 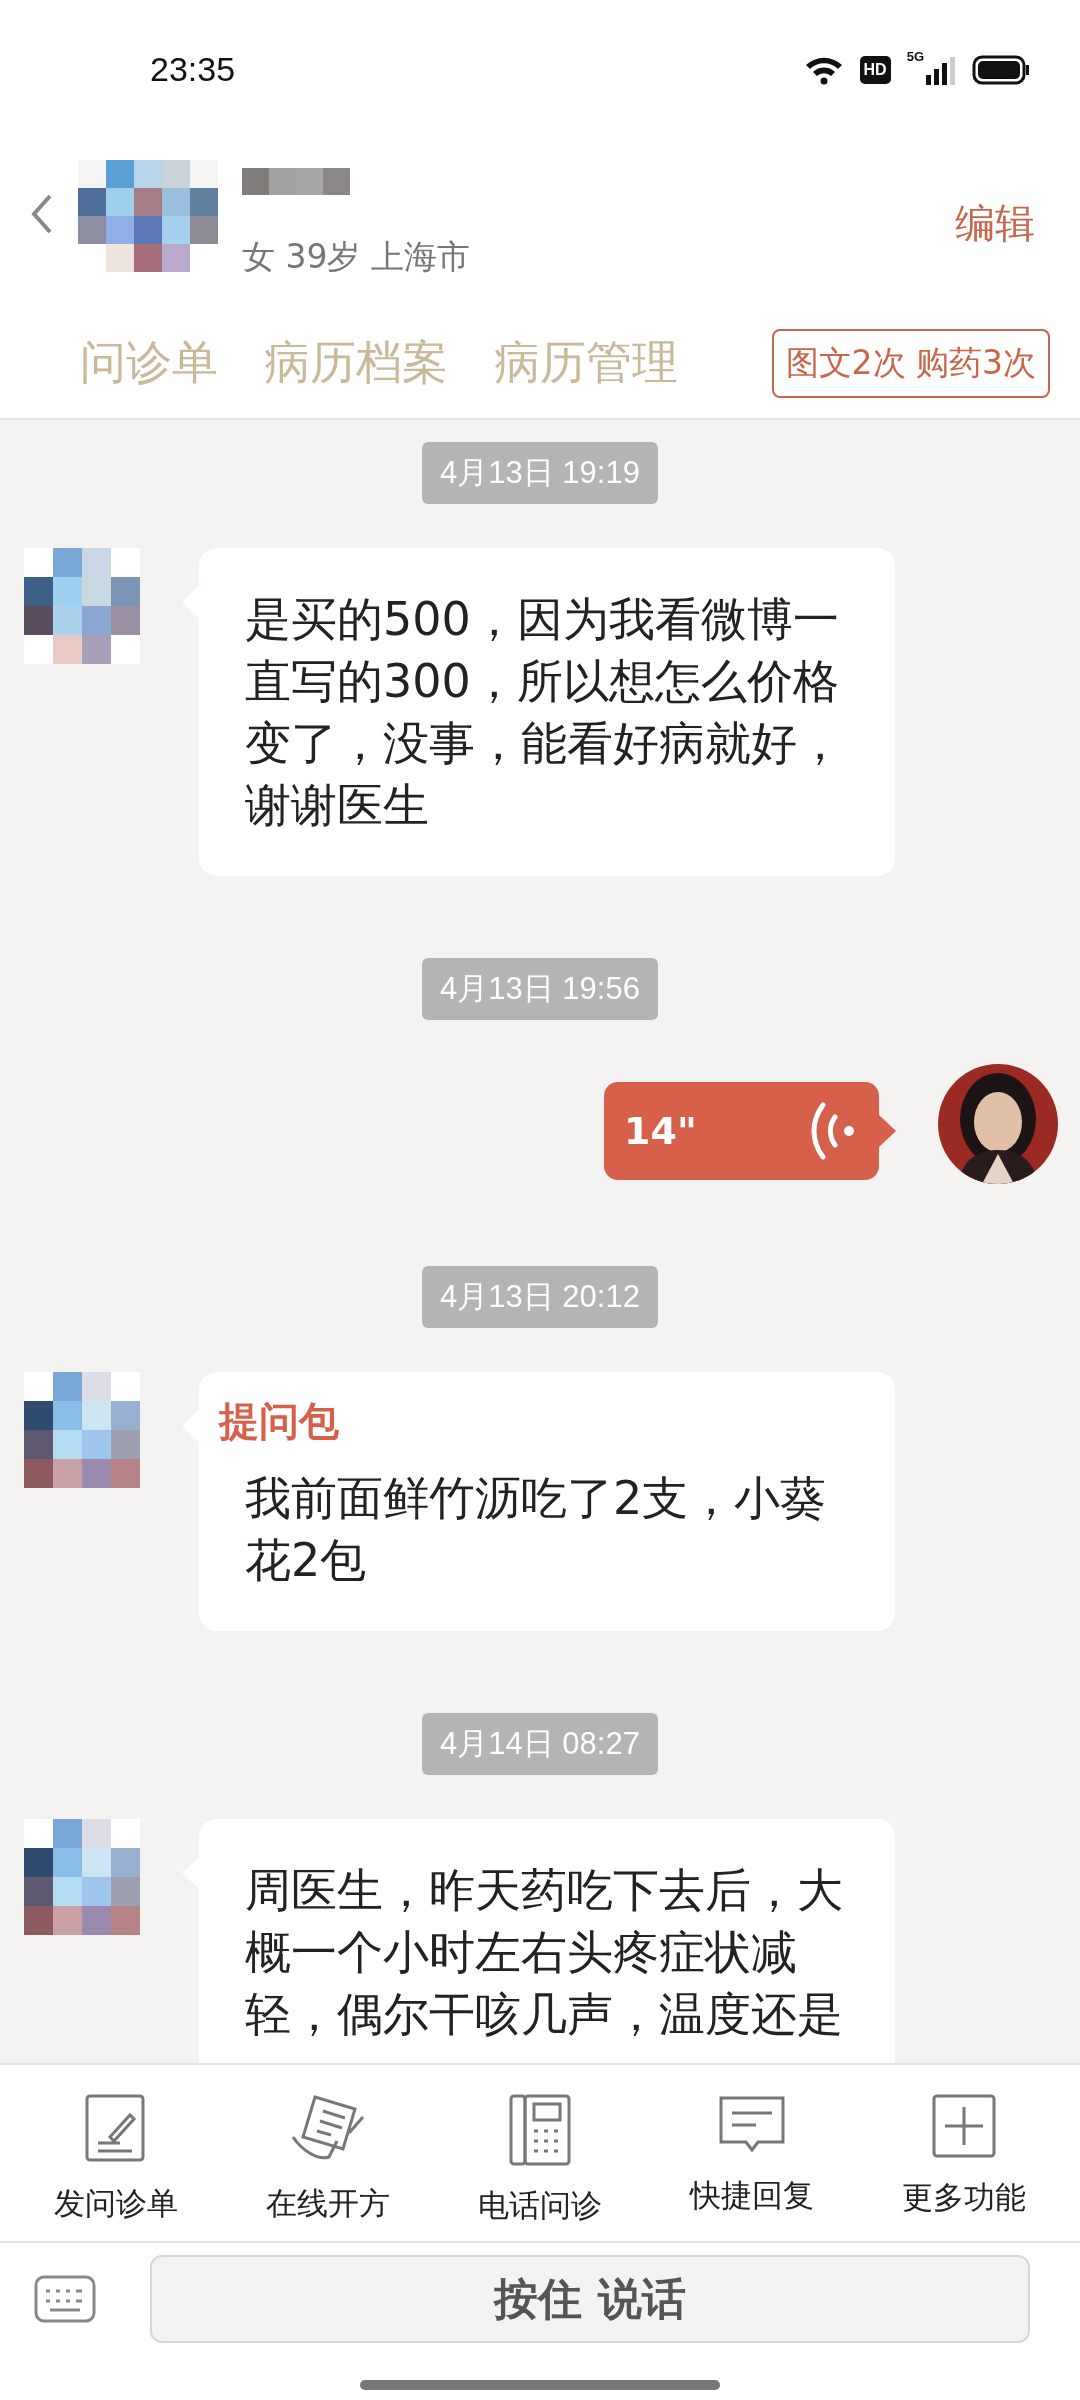 I want to click on toolbar-button: 发问诊单, so click(x=116, y=2153).